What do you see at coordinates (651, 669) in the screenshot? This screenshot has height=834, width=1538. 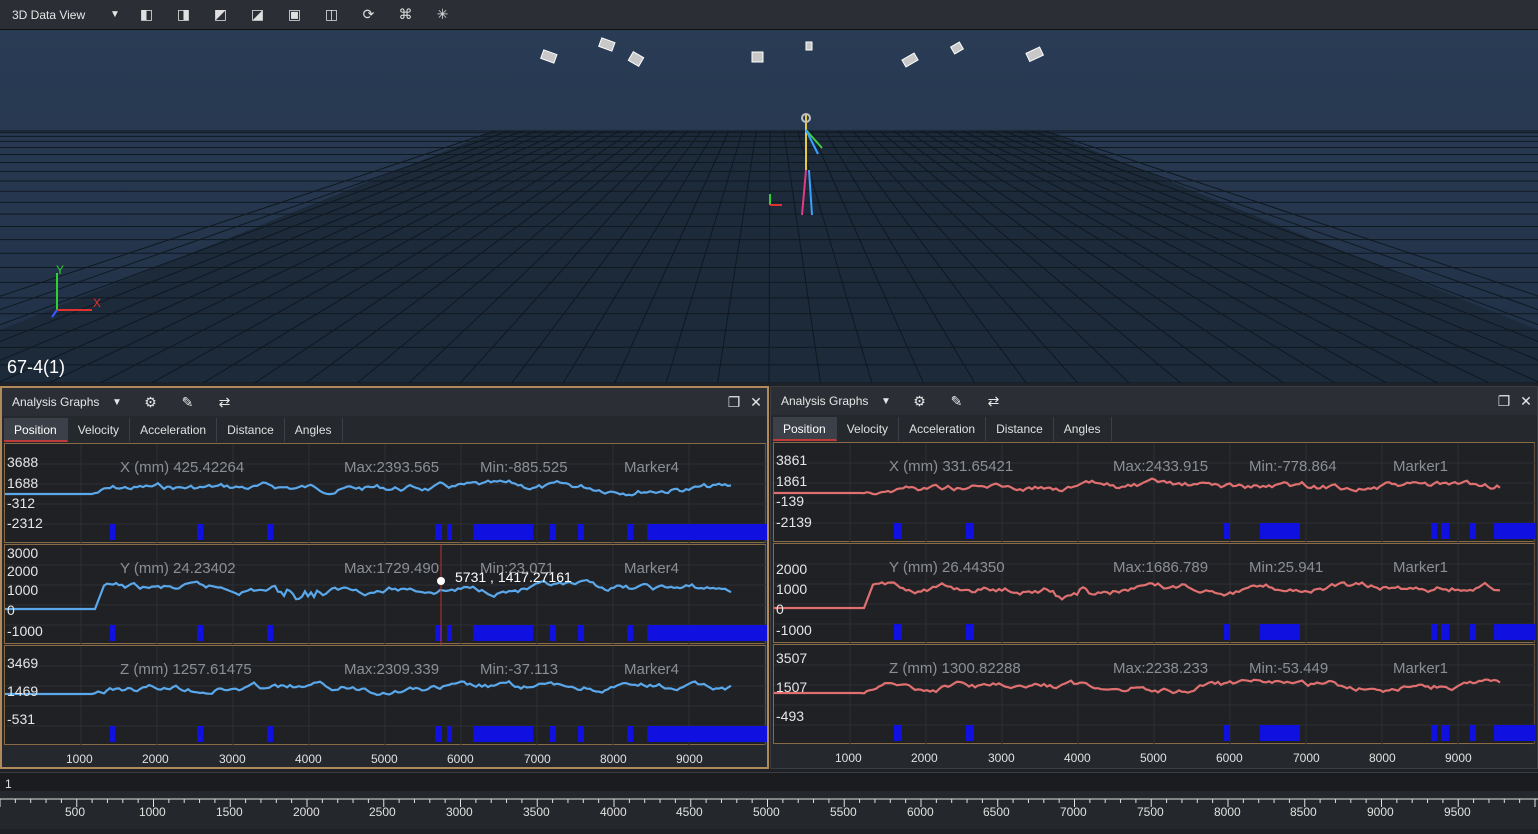 I see `graph-marker: Marker4` at bounding box center [651, 669].